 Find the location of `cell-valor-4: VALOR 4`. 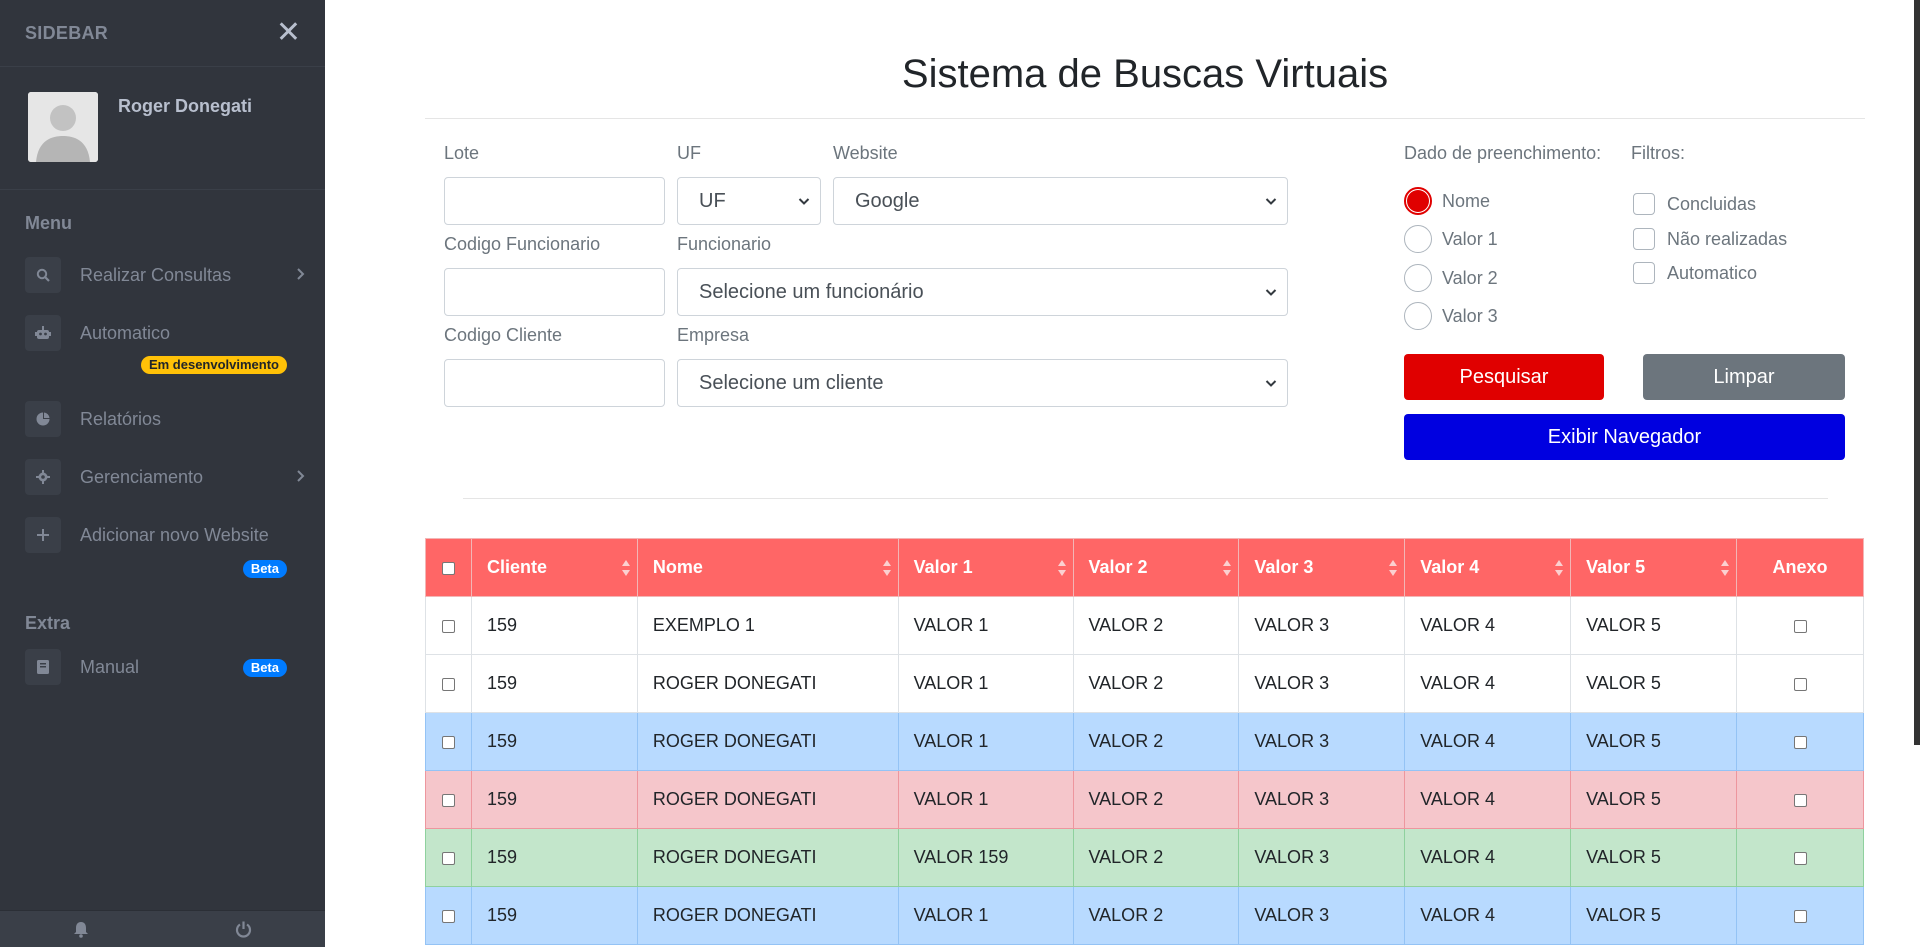

cell-valor-4: VALOR 4 is located at coordinates (1488, 799).